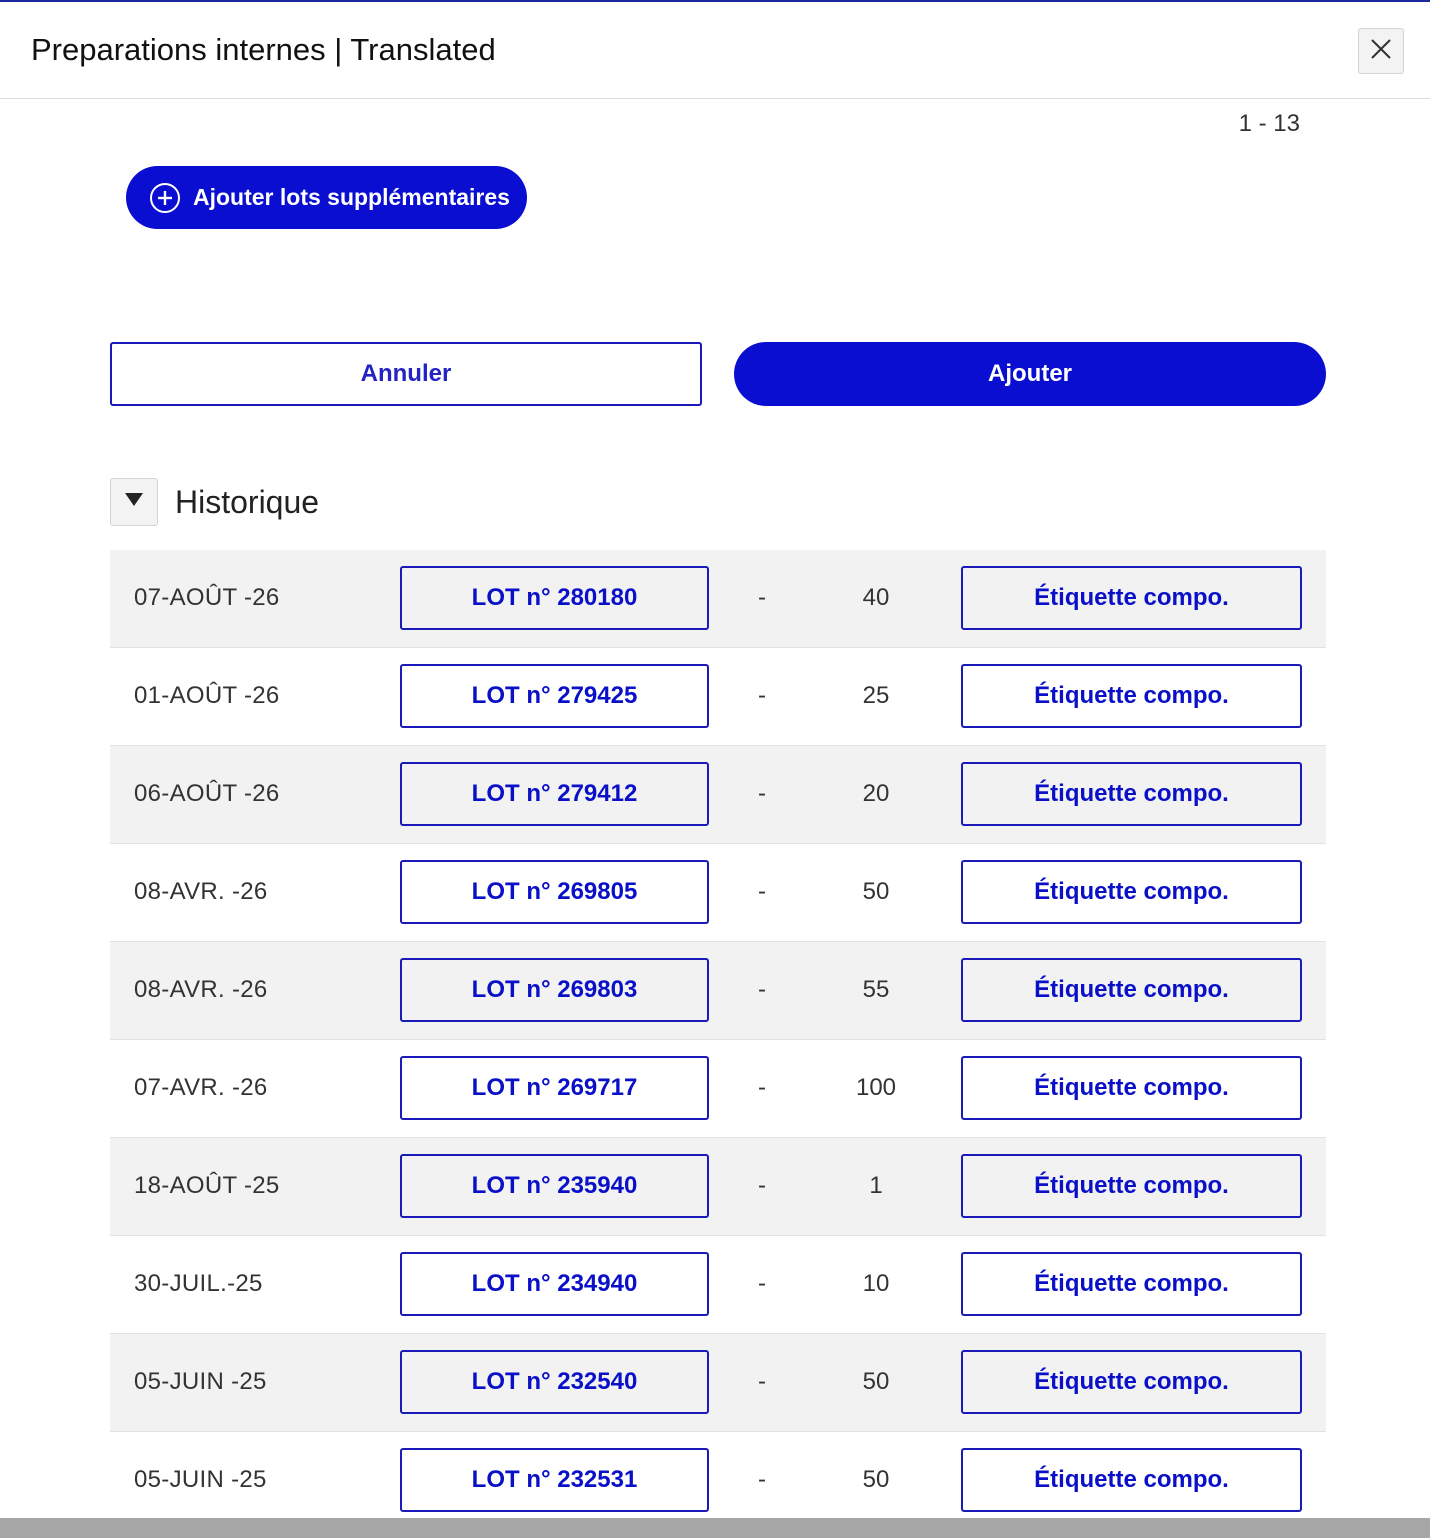  I want to click on modal-title: Preparations internes | Translated, so click(263, 49).